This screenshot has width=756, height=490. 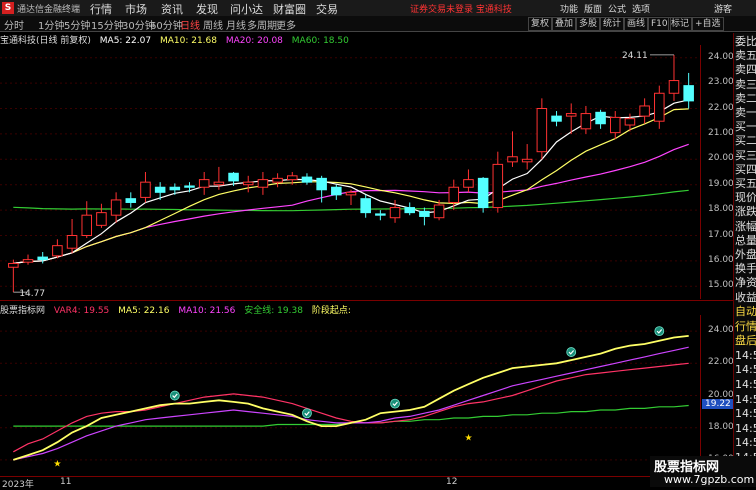 What do you see at coordinates (617, 8) in the screenshot?
I see `menu-gongshi: 公式` at bounding box center [617, 8].